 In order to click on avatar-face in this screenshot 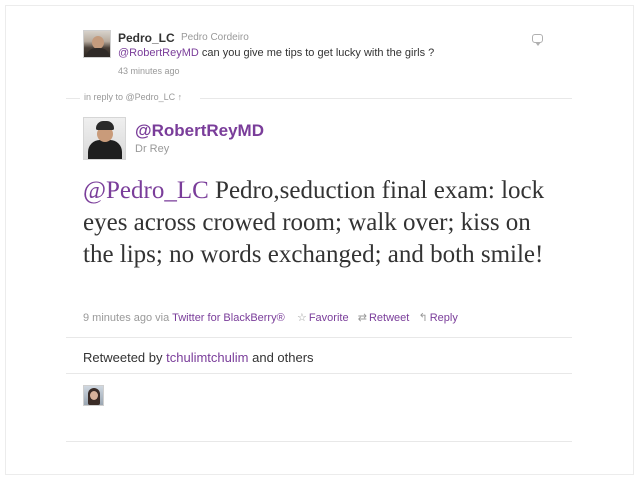, I will do `click(94, 395)`.